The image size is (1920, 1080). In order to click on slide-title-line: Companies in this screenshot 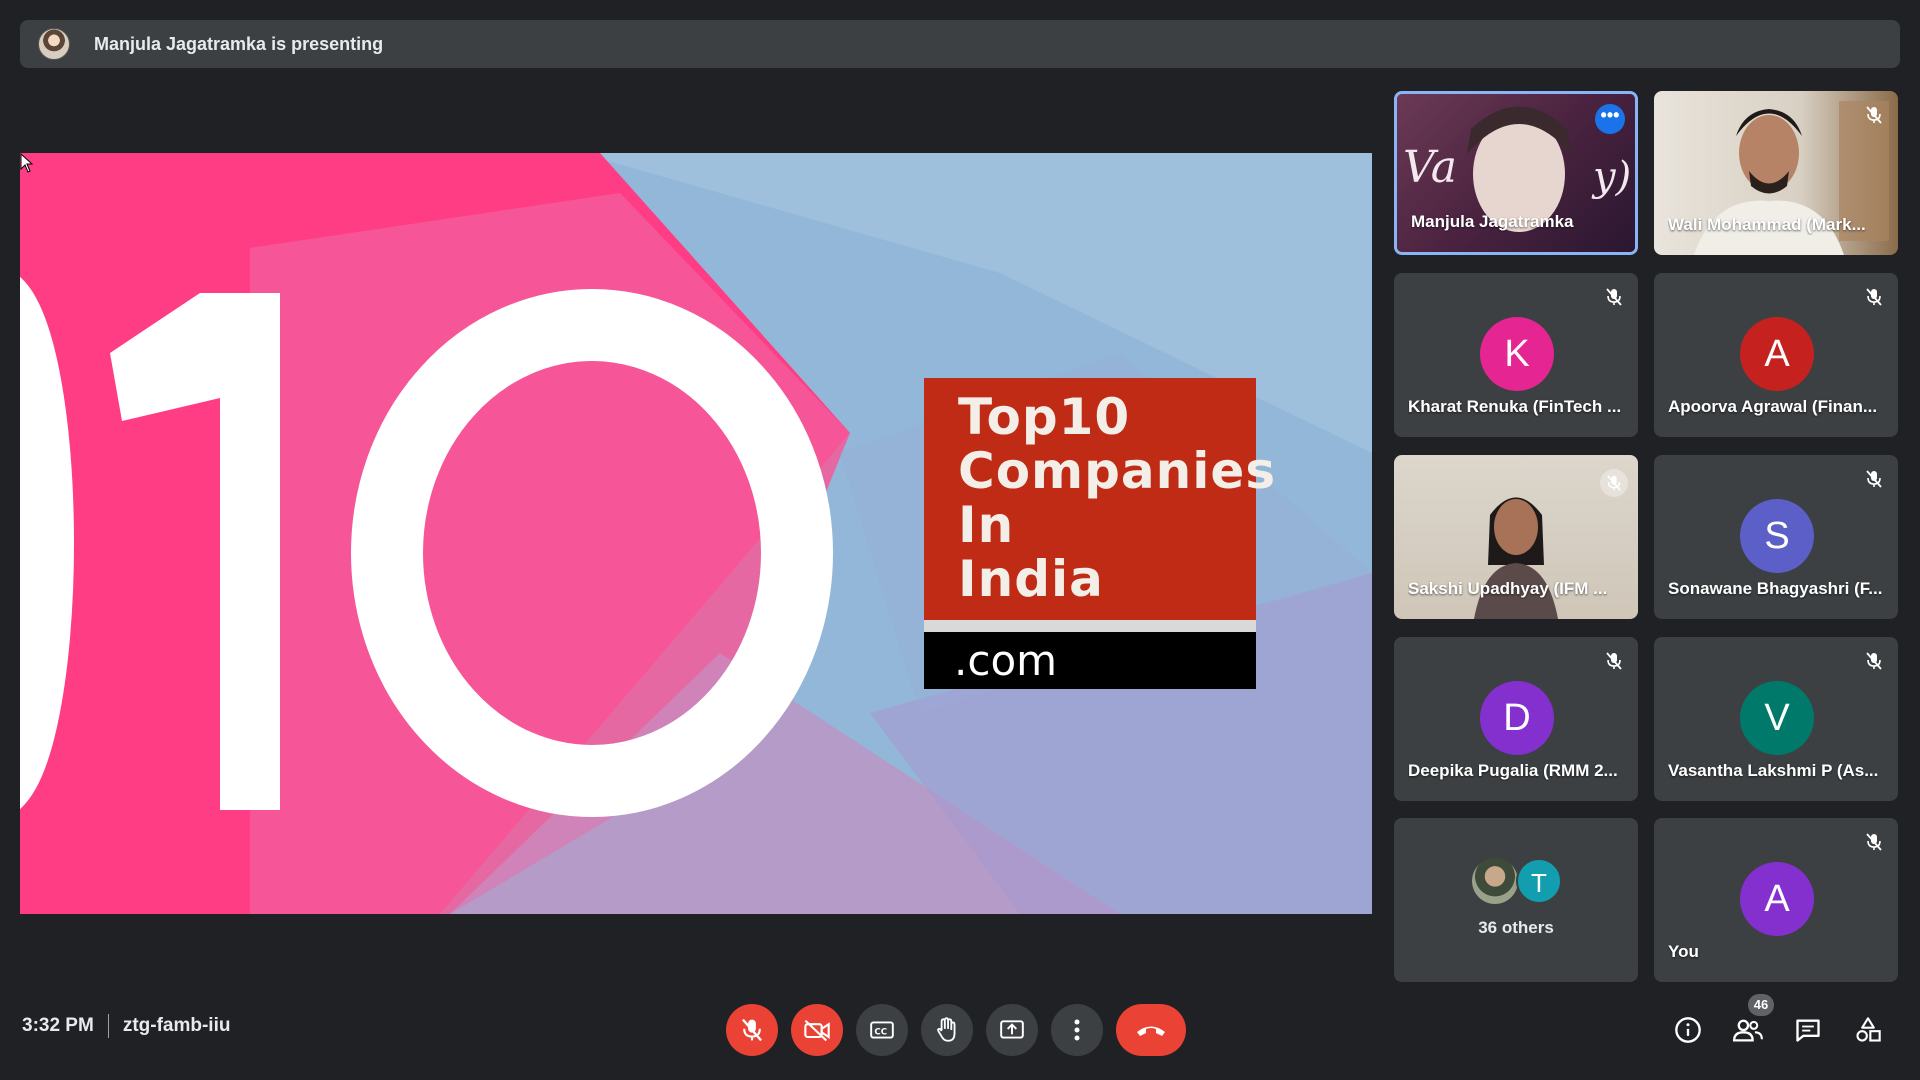, I will do `click(1117, 471)`.